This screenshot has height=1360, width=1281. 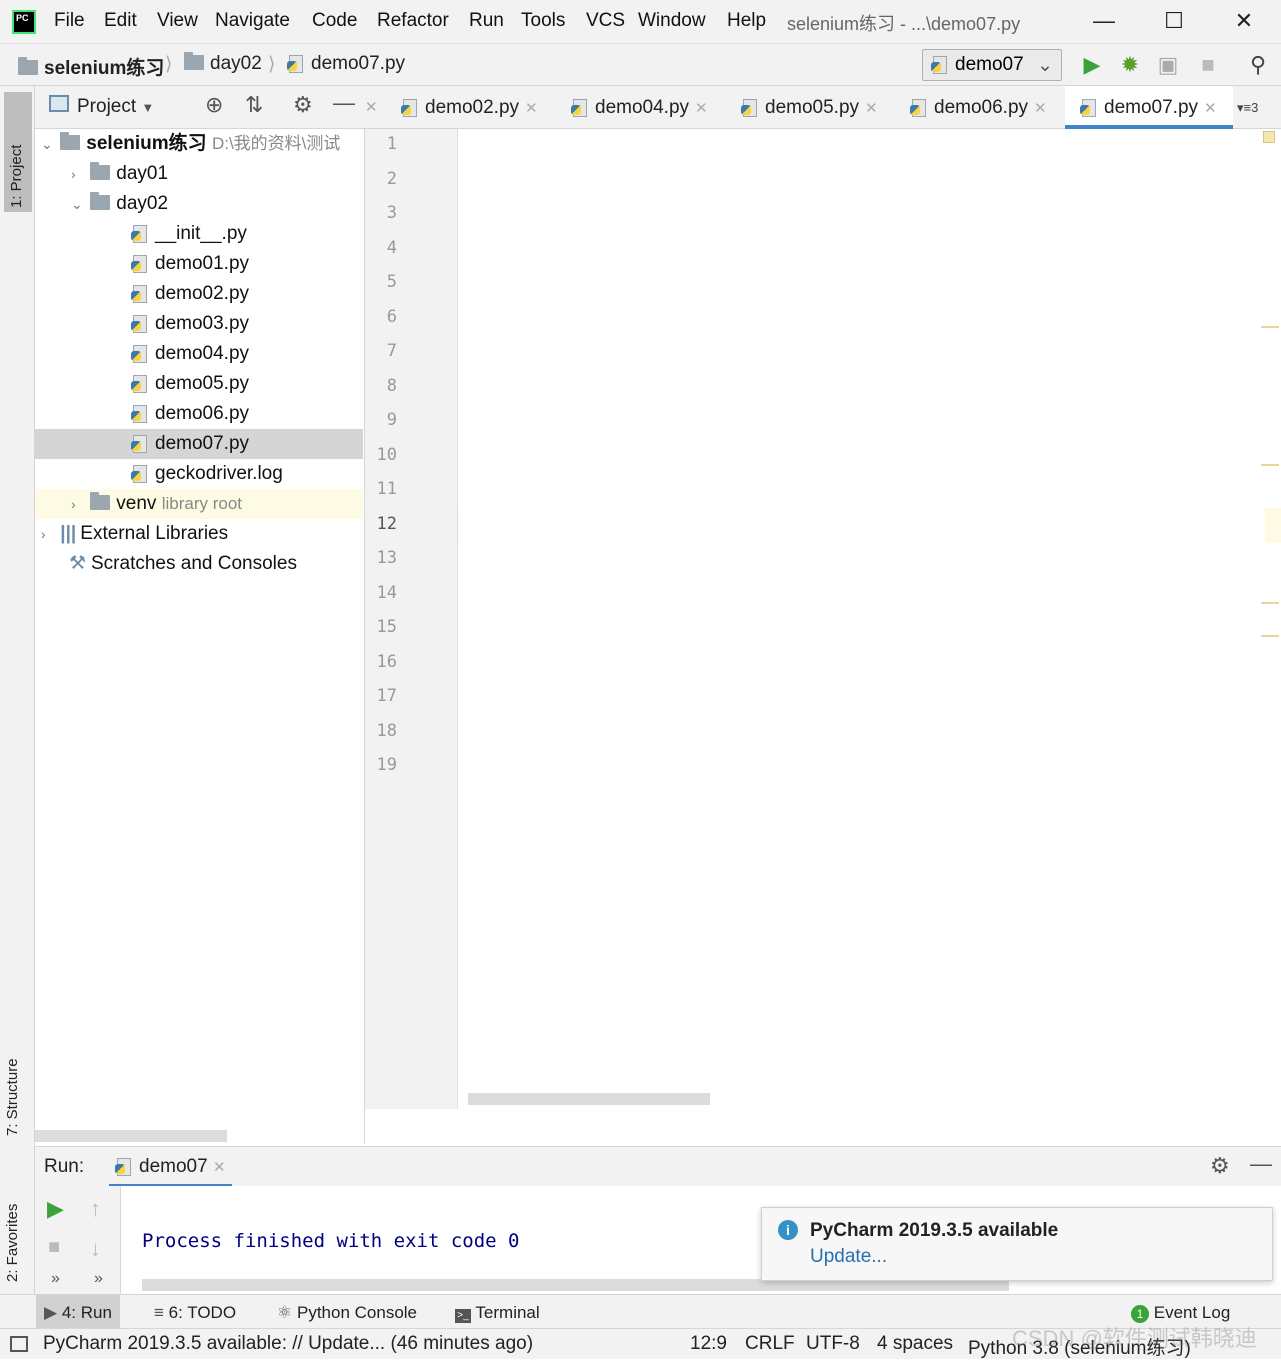 What do you see at coordinates (334, 21) in the screenshot?
I see `menu-code: Code` at bounding box center [334, 21].